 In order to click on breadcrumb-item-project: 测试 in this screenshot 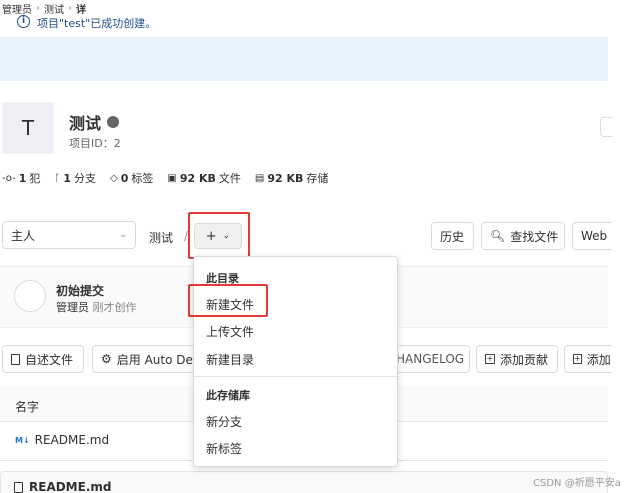, I will do `click(54, 8)`.